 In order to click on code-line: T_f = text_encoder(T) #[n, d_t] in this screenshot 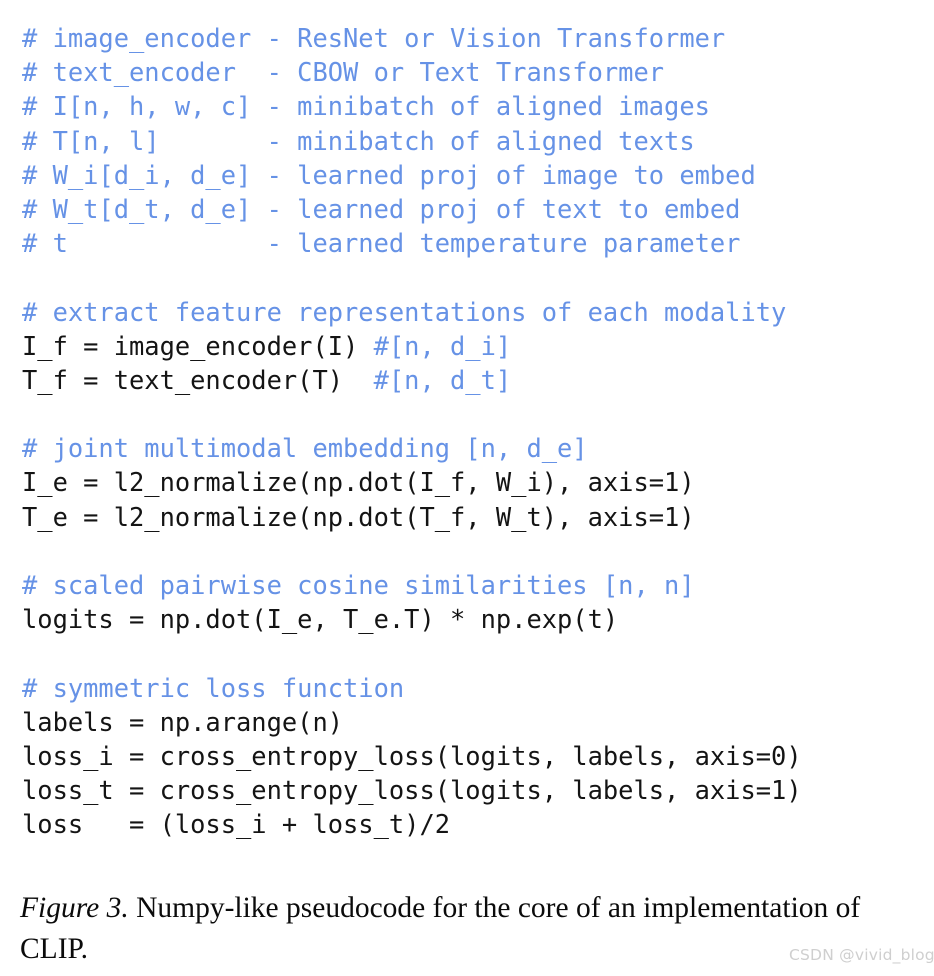, I will do `click(472, 380)`.